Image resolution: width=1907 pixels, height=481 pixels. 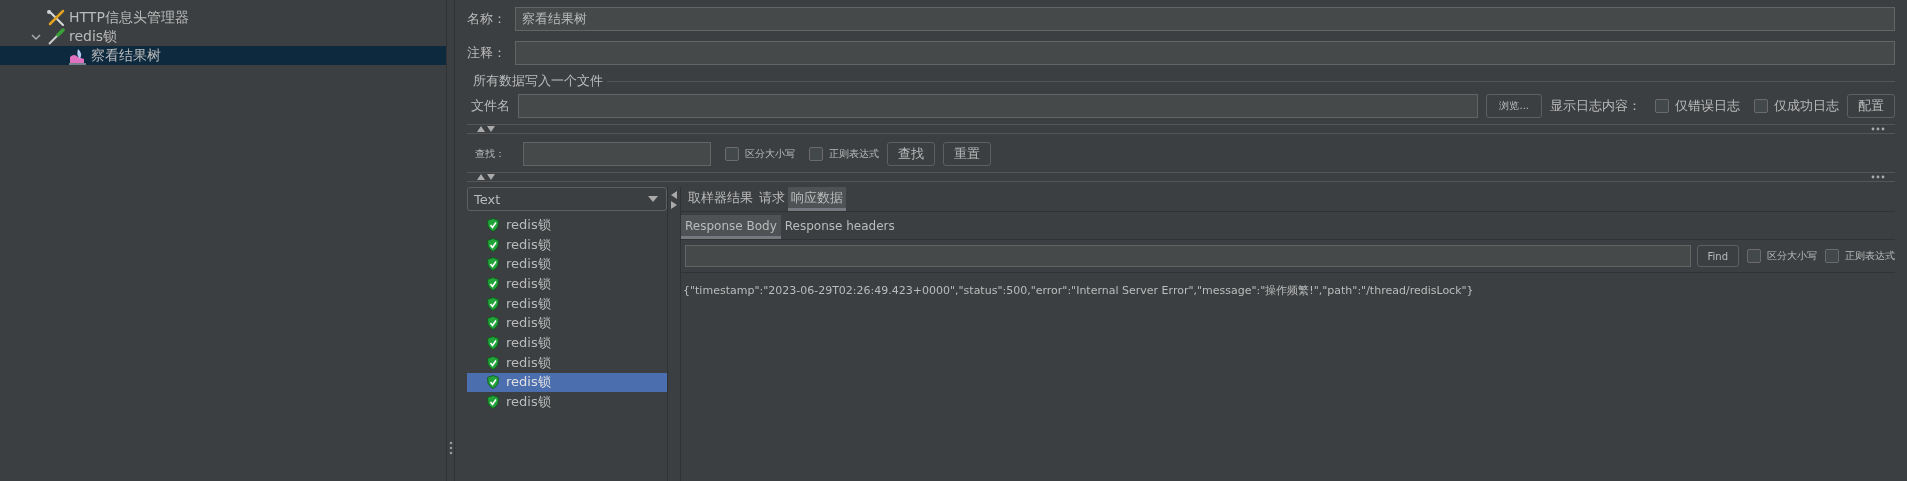 What do you see at coordinates (772, 199) in the screenshot?
I see `tab: 请求` at bounding box center [772, 199].